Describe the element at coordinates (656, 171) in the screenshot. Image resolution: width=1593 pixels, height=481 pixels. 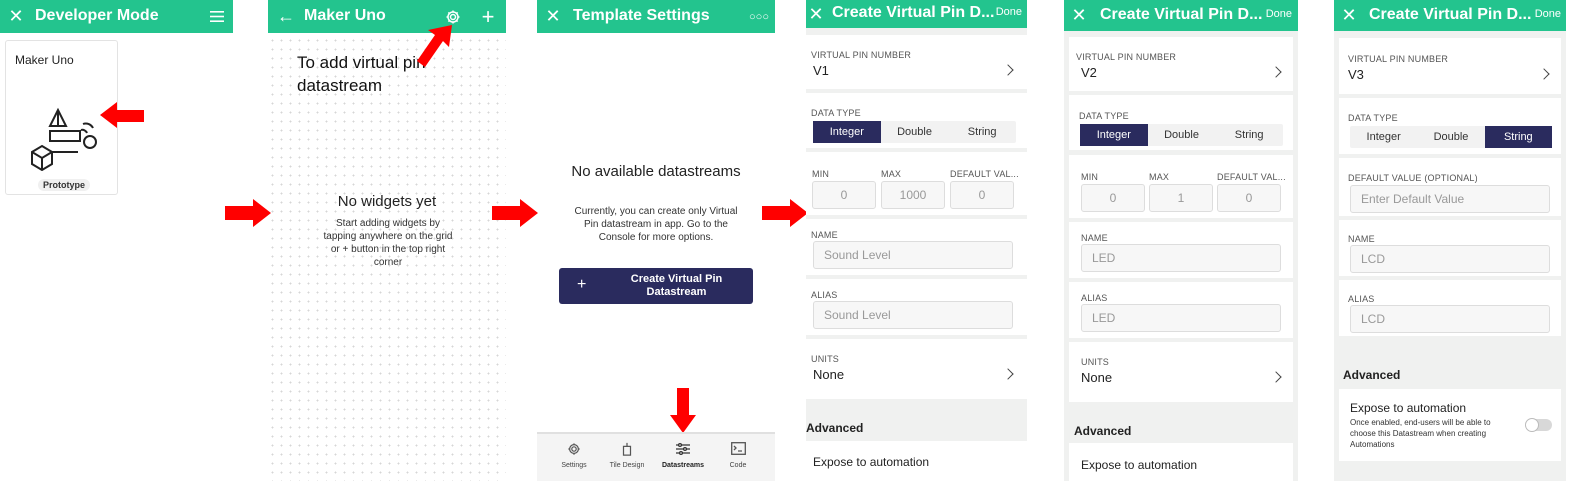
I see `empty-state-title: No available datastreams` at that location.